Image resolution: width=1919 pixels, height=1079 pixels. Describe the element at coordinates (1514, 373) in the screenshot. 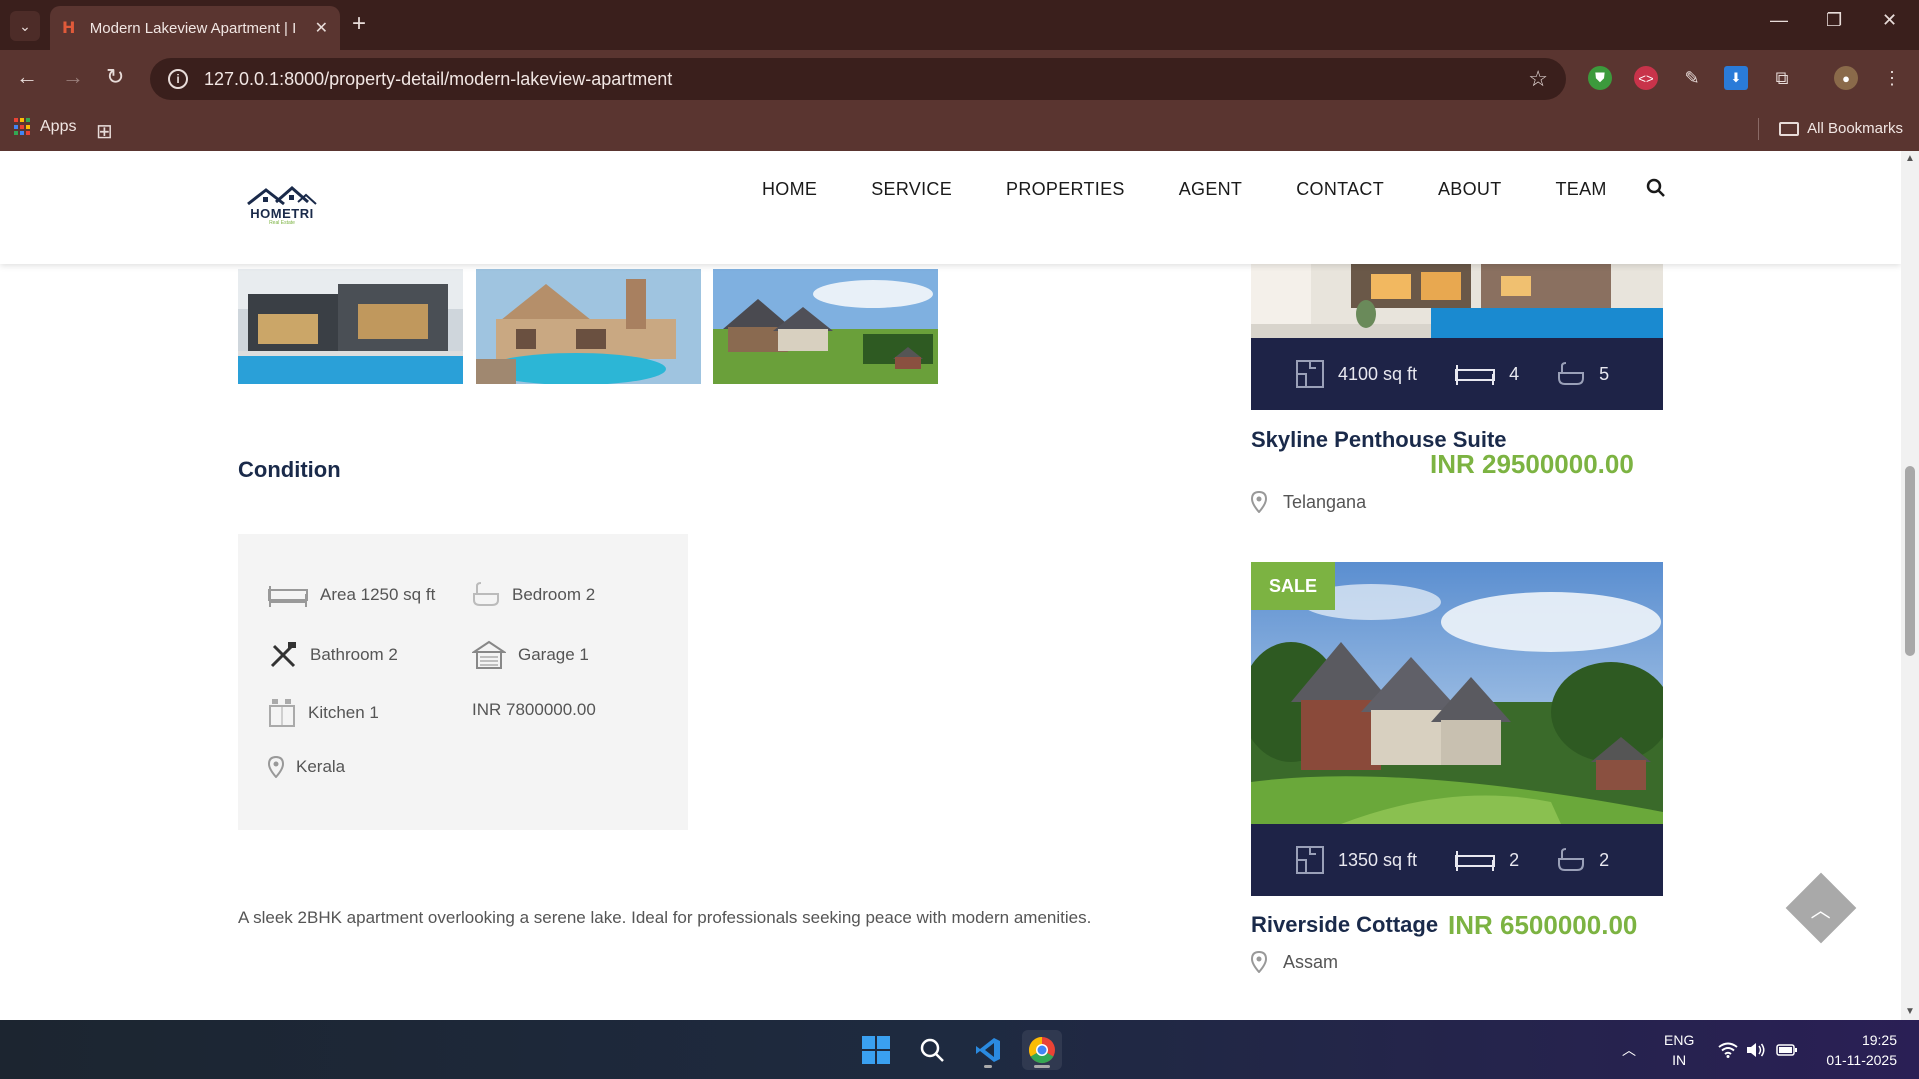

I see `card-beds-label: 4` at that location.